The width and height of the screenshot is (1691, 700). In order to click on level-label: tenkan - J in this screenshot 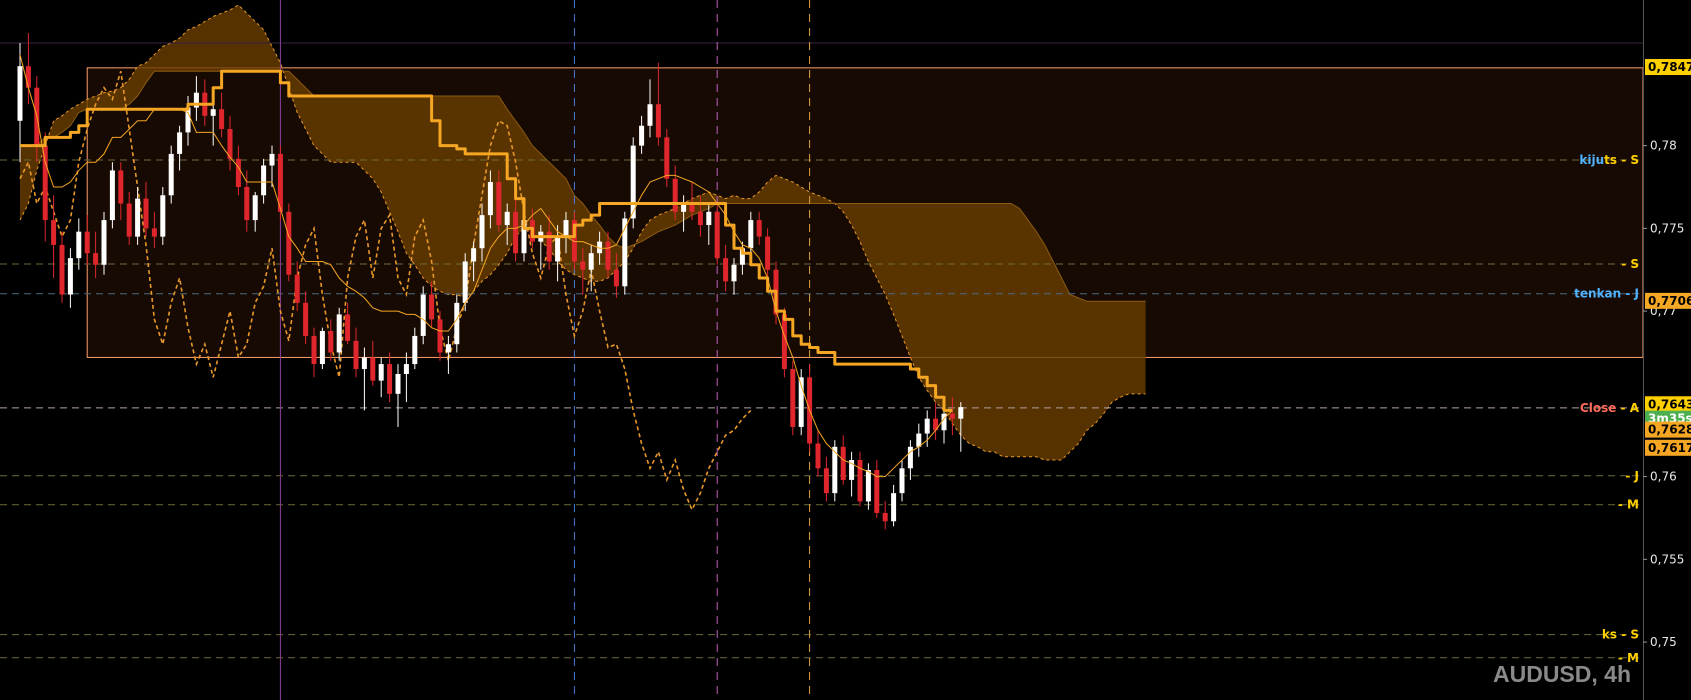, I will do `click(1606, 294)`.